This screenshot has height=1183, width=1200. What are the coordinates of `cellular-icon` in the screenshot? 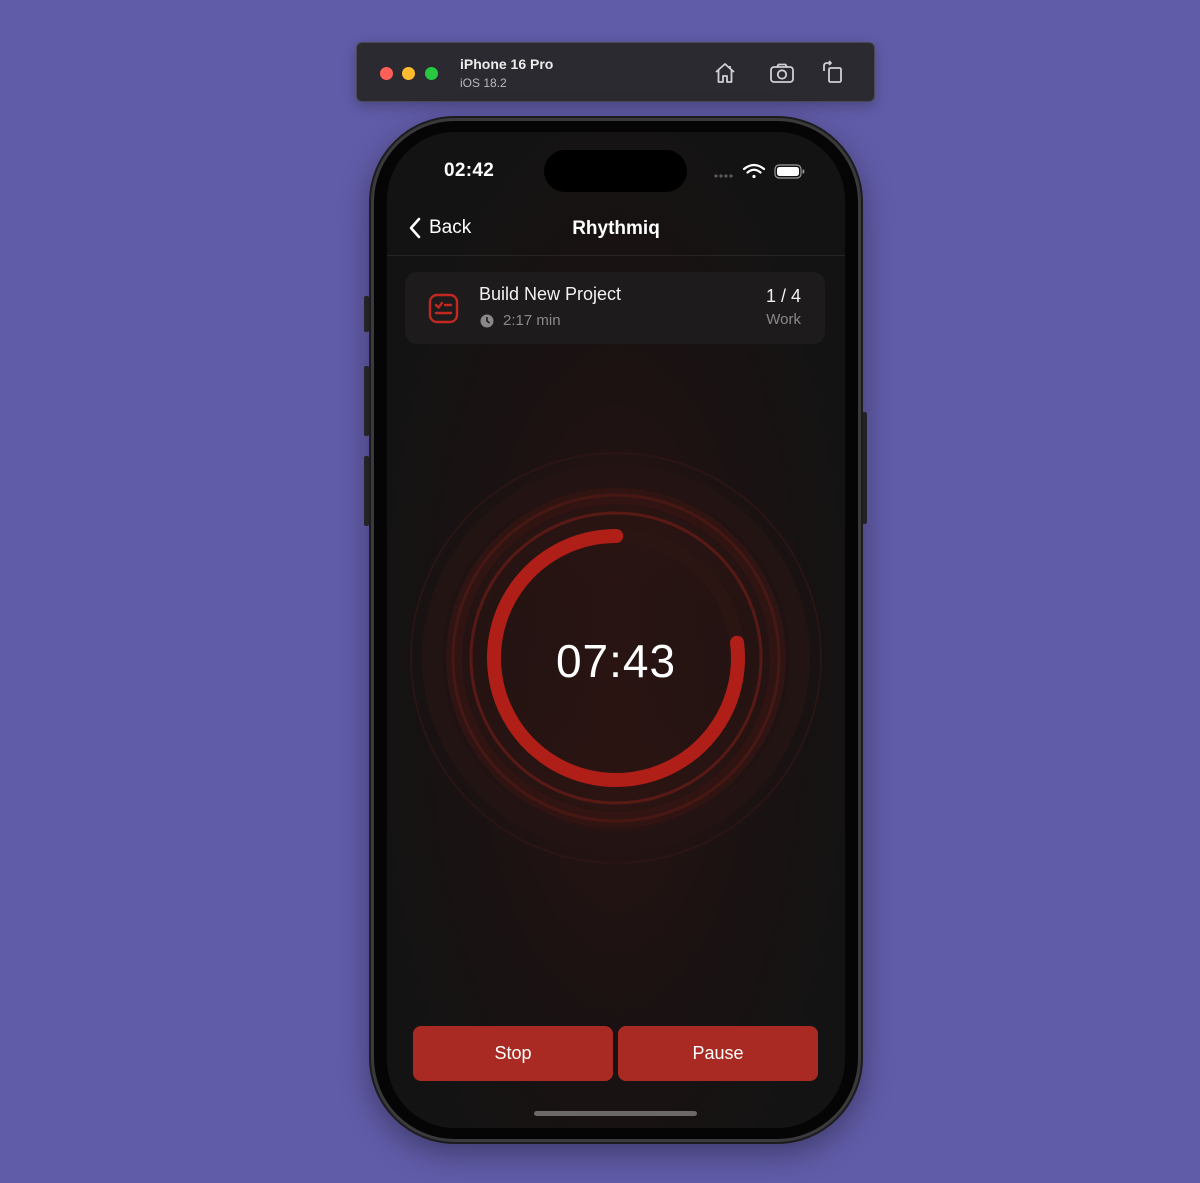 It's located at (723, 176).